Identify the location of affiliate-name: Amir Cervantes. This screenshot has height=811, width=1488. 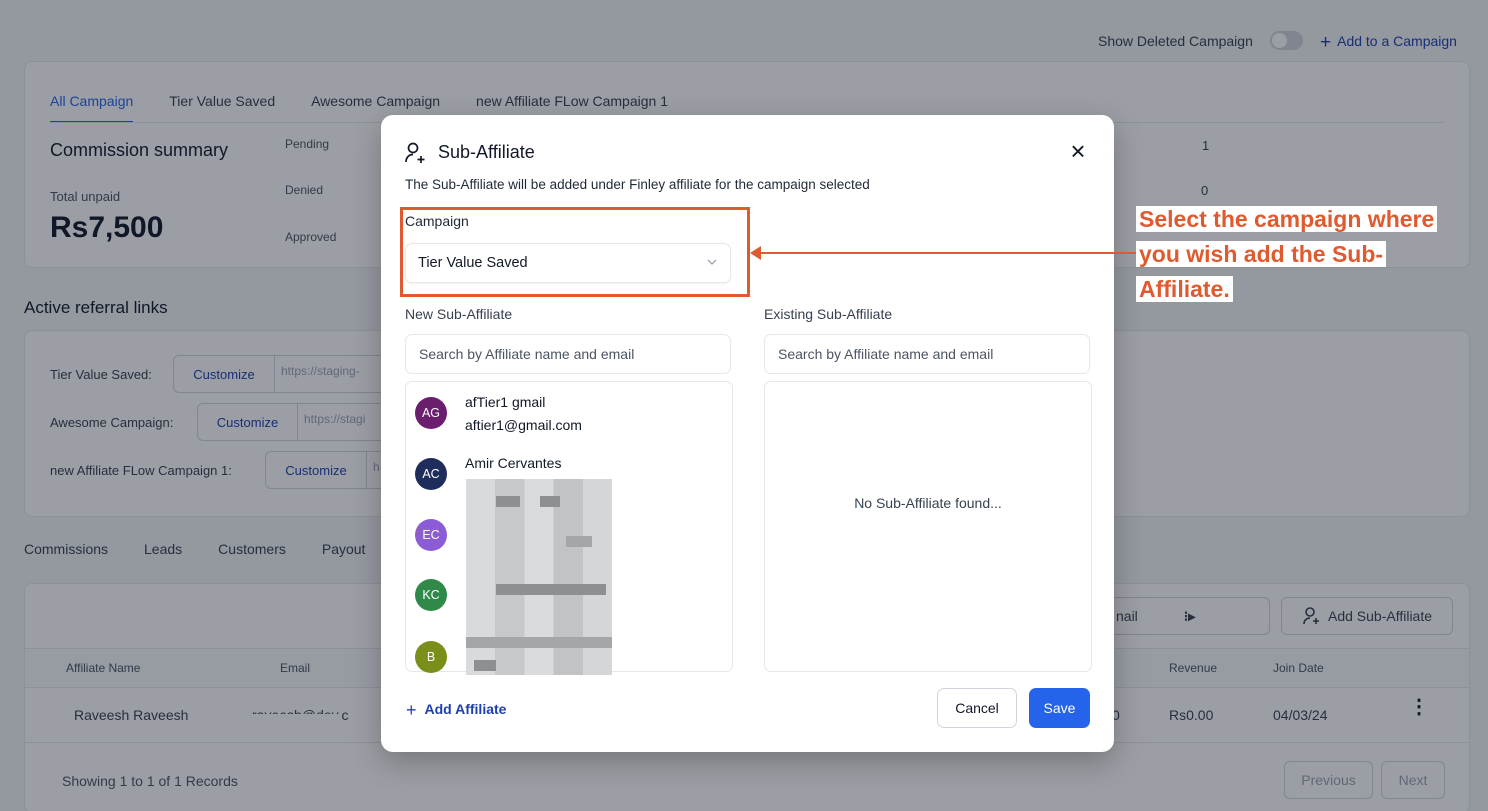
(513, 463).